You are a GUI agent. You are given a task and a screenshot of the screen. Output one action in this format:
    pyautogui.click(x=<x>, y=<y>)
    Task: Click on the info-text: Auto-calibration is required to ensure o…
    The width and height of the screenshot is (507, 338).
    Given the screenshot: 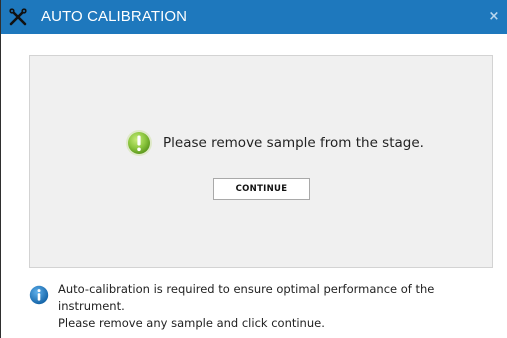 What is the action you would take?
    pyautogui.click(x=278, y=306)
    